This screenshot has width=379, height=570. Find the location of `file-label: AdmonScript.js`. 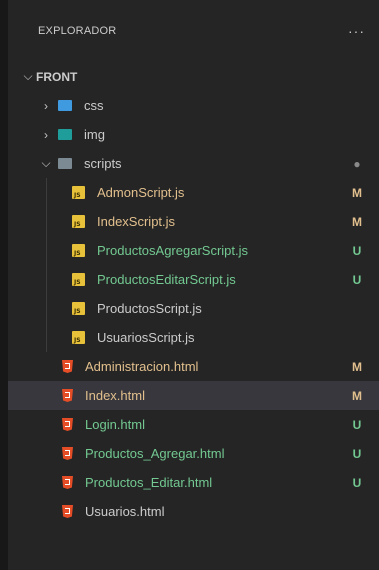

file-label: AdmonScript.js is located at coordinates (141, 192).